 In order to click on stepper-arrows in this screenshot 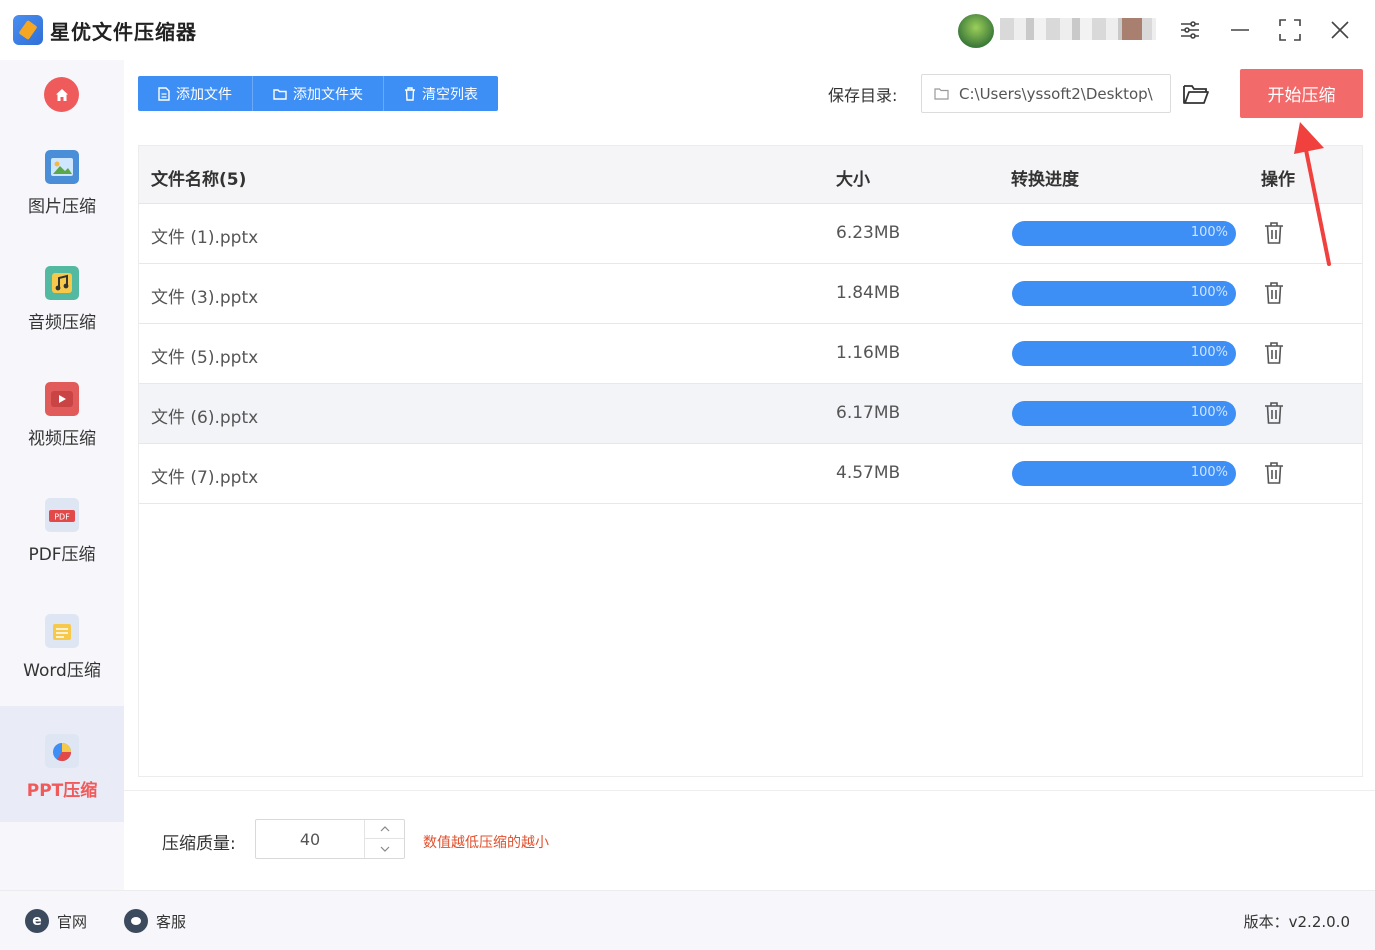, I will do `click(384, 839)`.